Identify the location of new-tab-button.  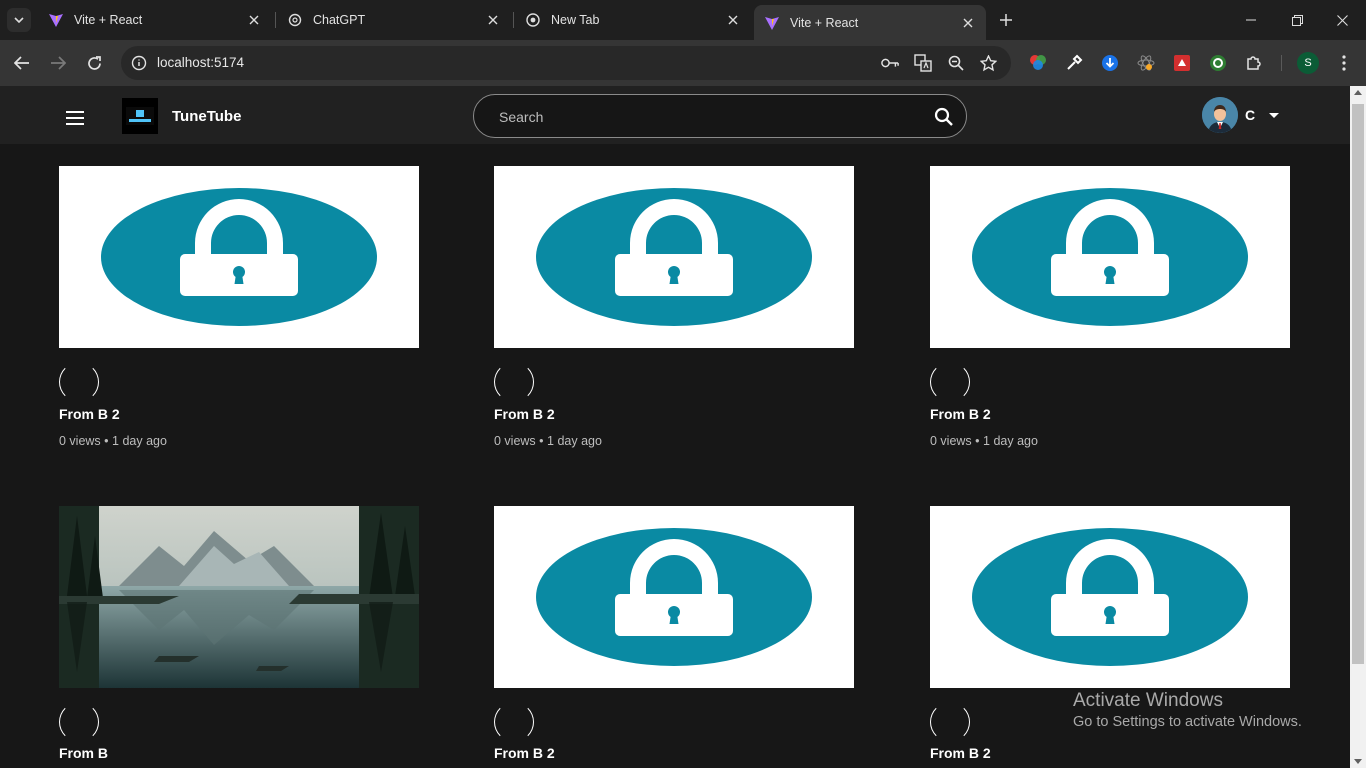
(1006, 20).